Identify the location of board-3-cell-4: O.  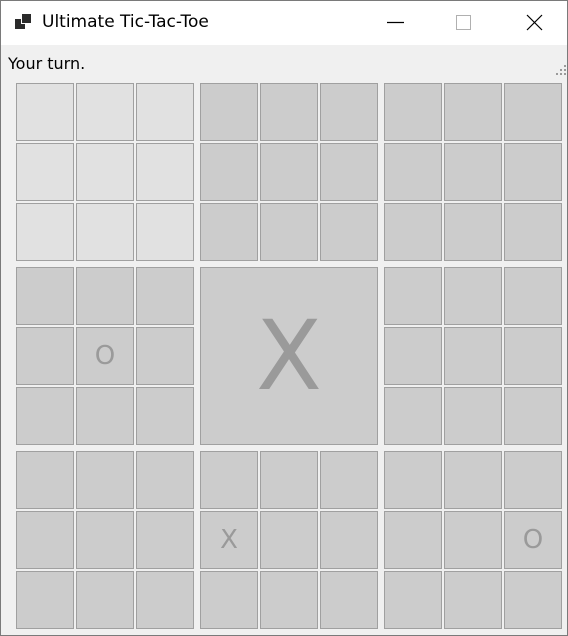
(105, 356).